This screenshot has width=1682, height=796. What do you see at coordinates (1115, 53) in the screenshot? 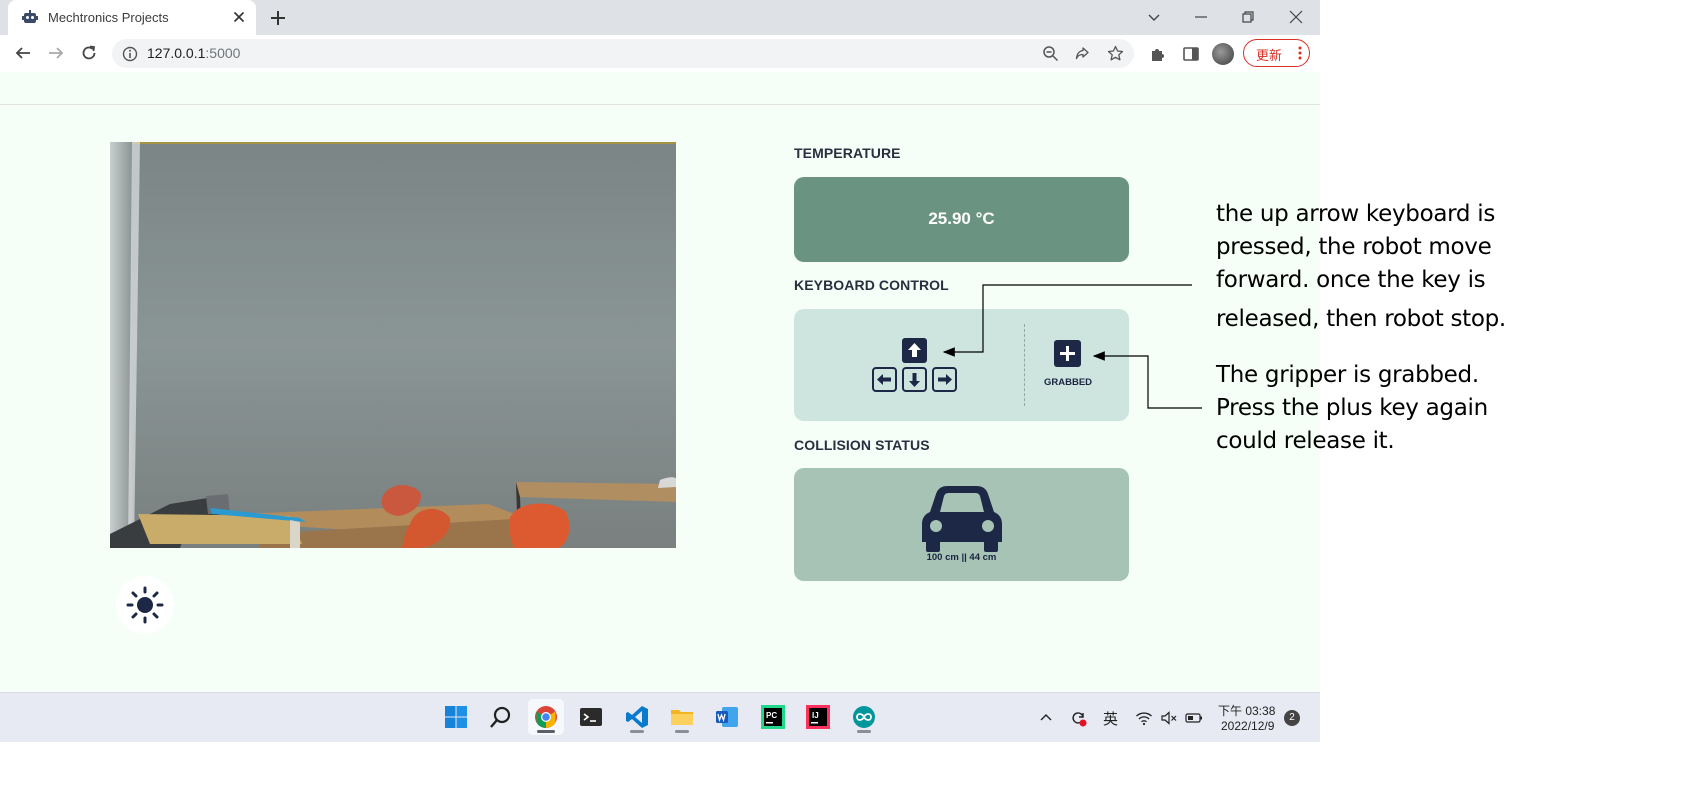
I see `bookmark-star-icon` at bounding box center [1115, 53].